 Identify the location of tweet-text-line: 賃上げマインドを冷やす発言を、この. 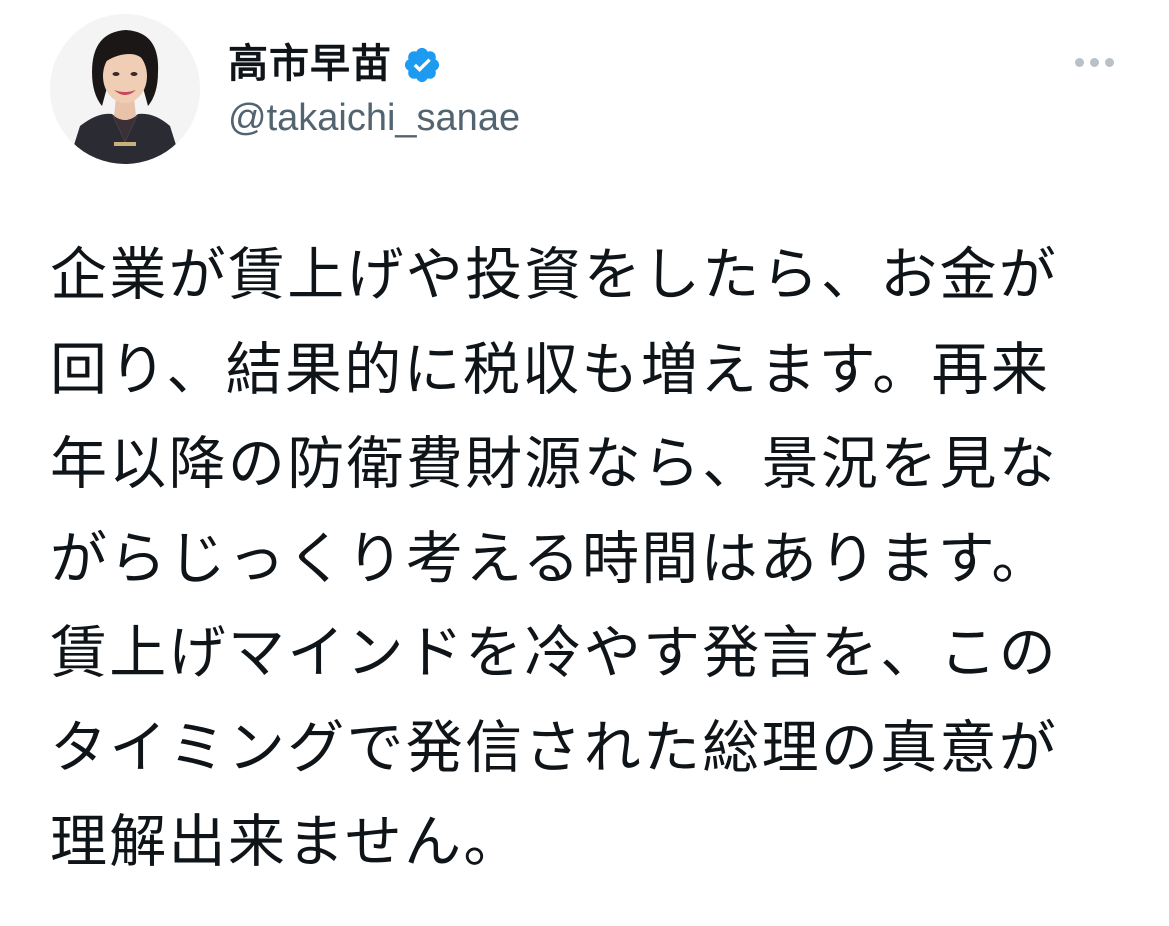
(554, 653).